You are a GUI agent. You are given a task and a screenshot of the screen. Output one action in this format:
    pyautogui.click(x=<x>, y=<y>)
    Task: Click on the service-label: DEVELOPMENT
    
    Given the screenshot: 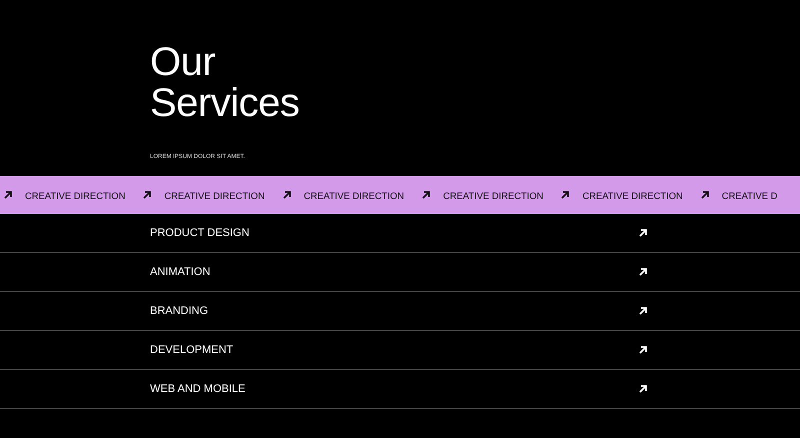 What is the action you would take?
    pyautogui.click(x=394, y=350)
    